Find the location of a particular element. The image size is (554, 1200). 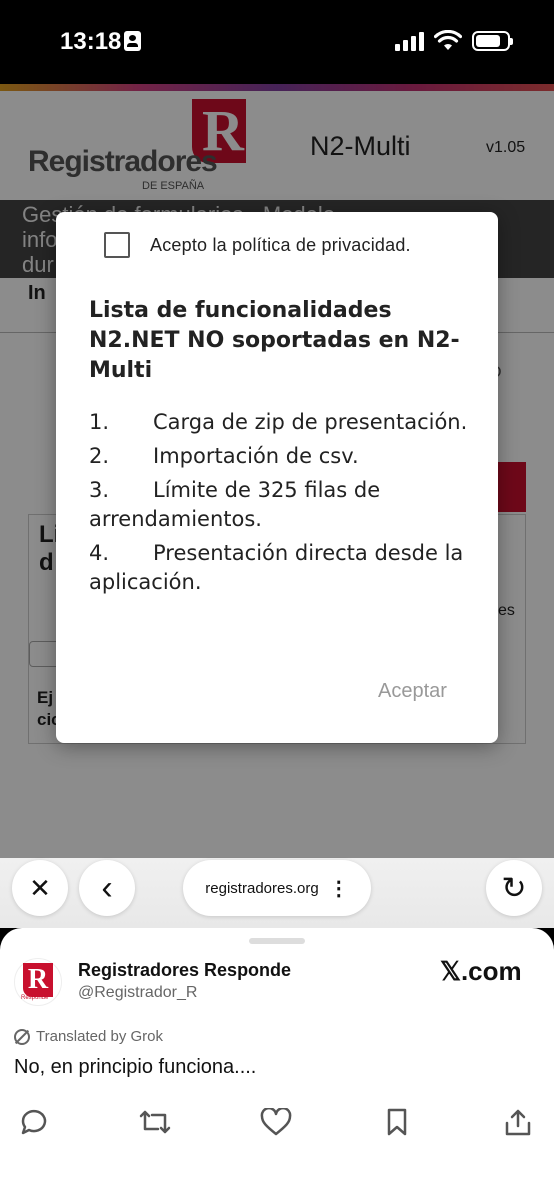

bookmark-button is located at coordinates (397, 1122).